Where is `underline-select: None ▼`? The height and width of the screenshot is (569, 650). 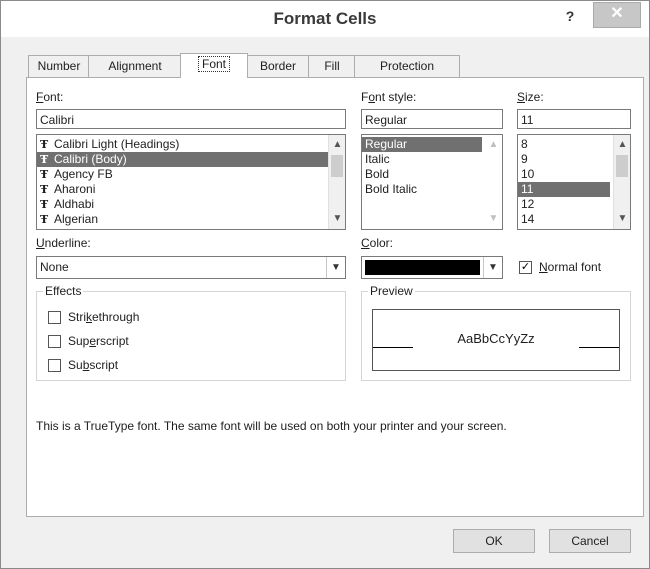
underline-select: None ▼ is located at coordinates (191, 267).